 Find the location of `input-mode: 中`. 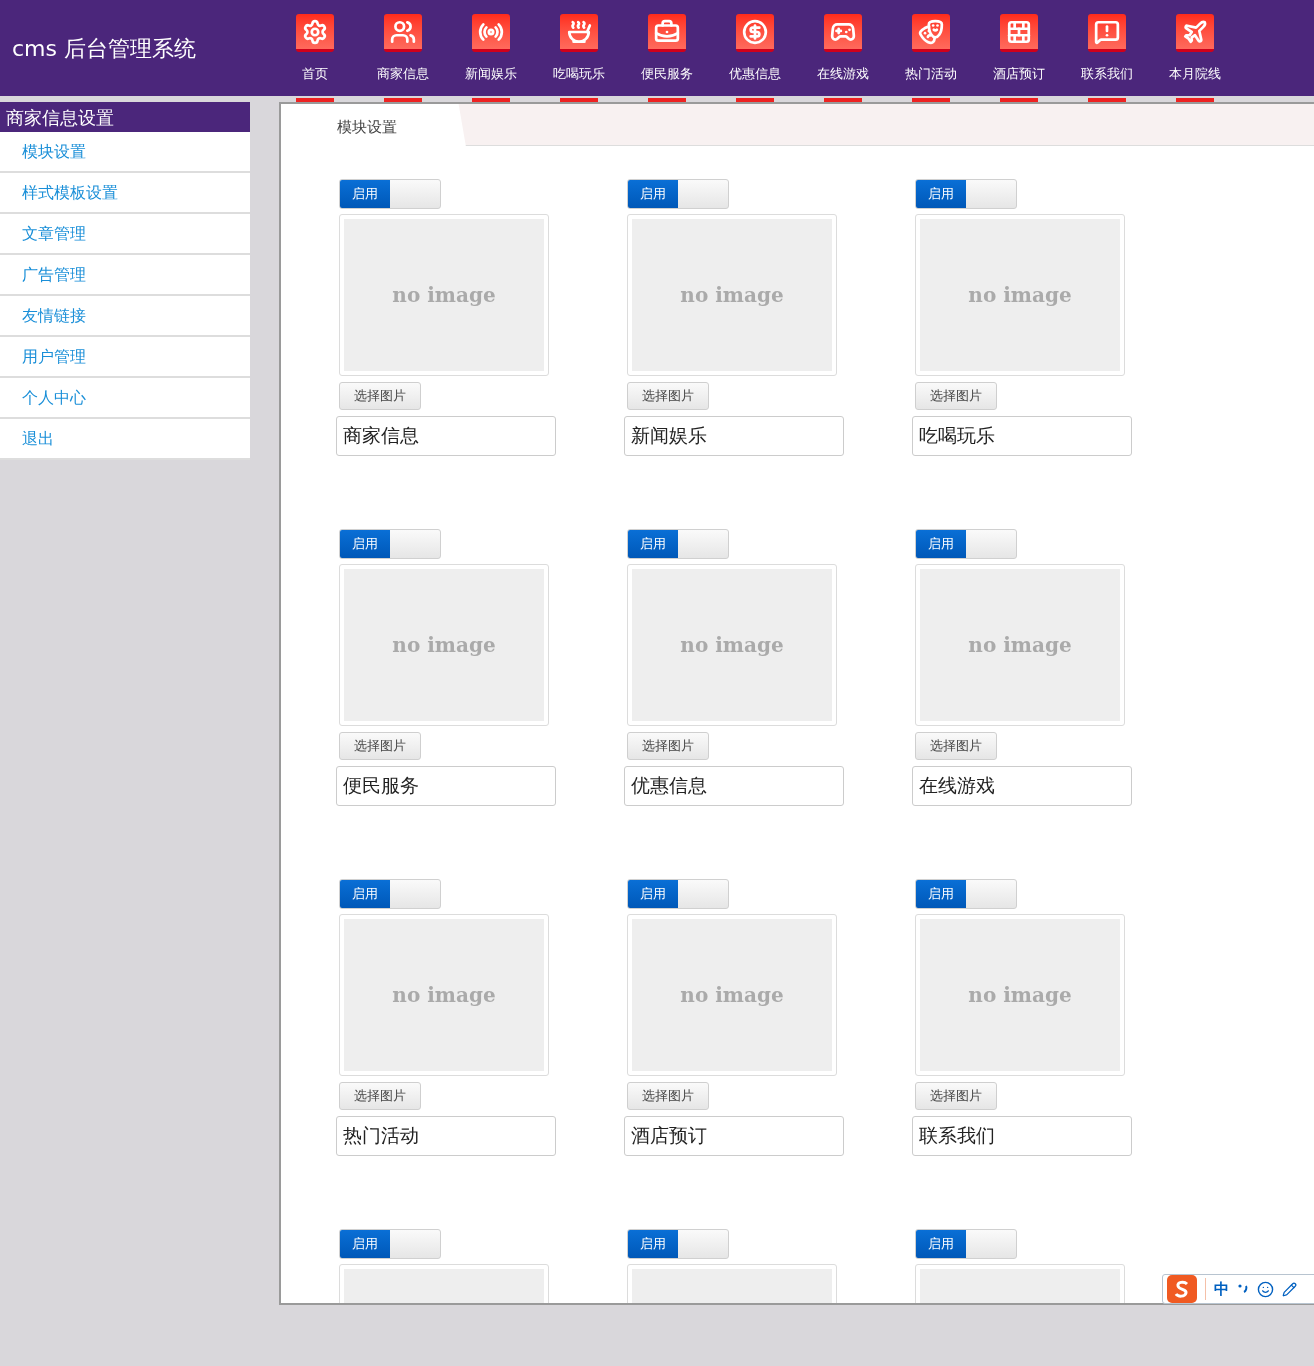

input-mode: 中 is located at coordinates (1217, 1289).